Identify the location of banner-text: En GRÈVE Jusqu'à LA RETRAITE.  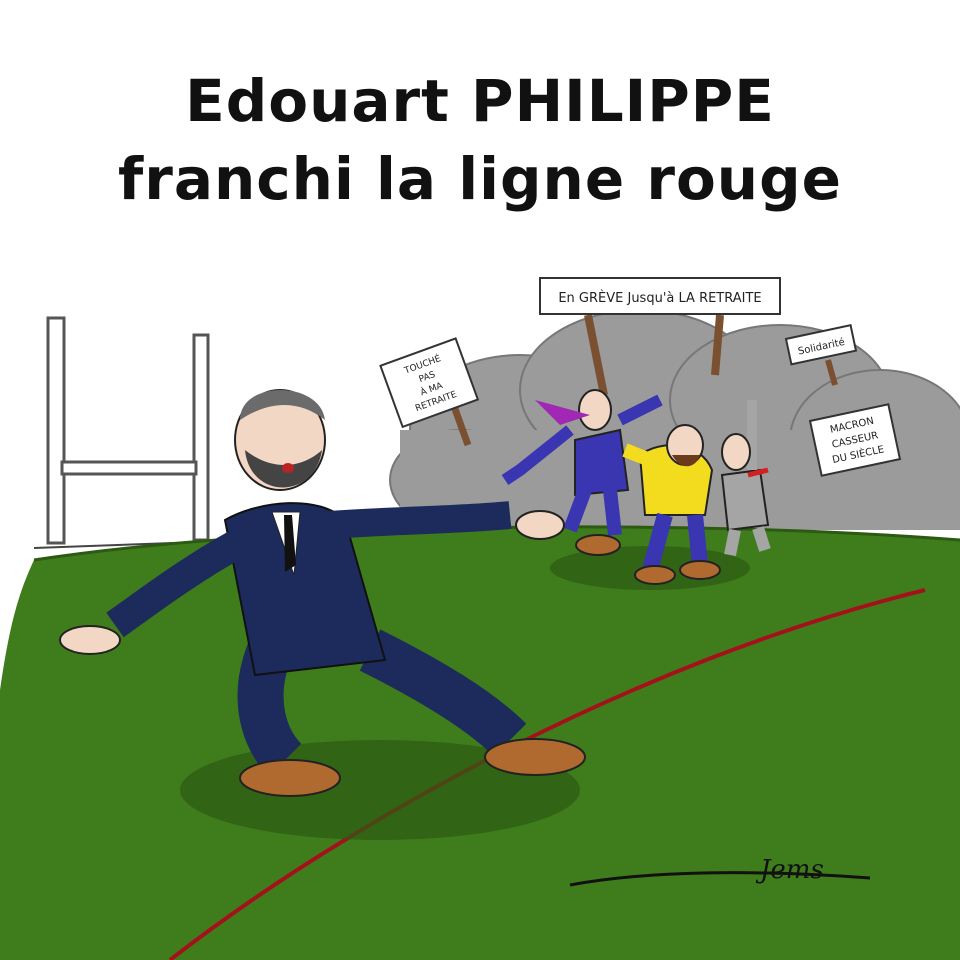
(659, 298).